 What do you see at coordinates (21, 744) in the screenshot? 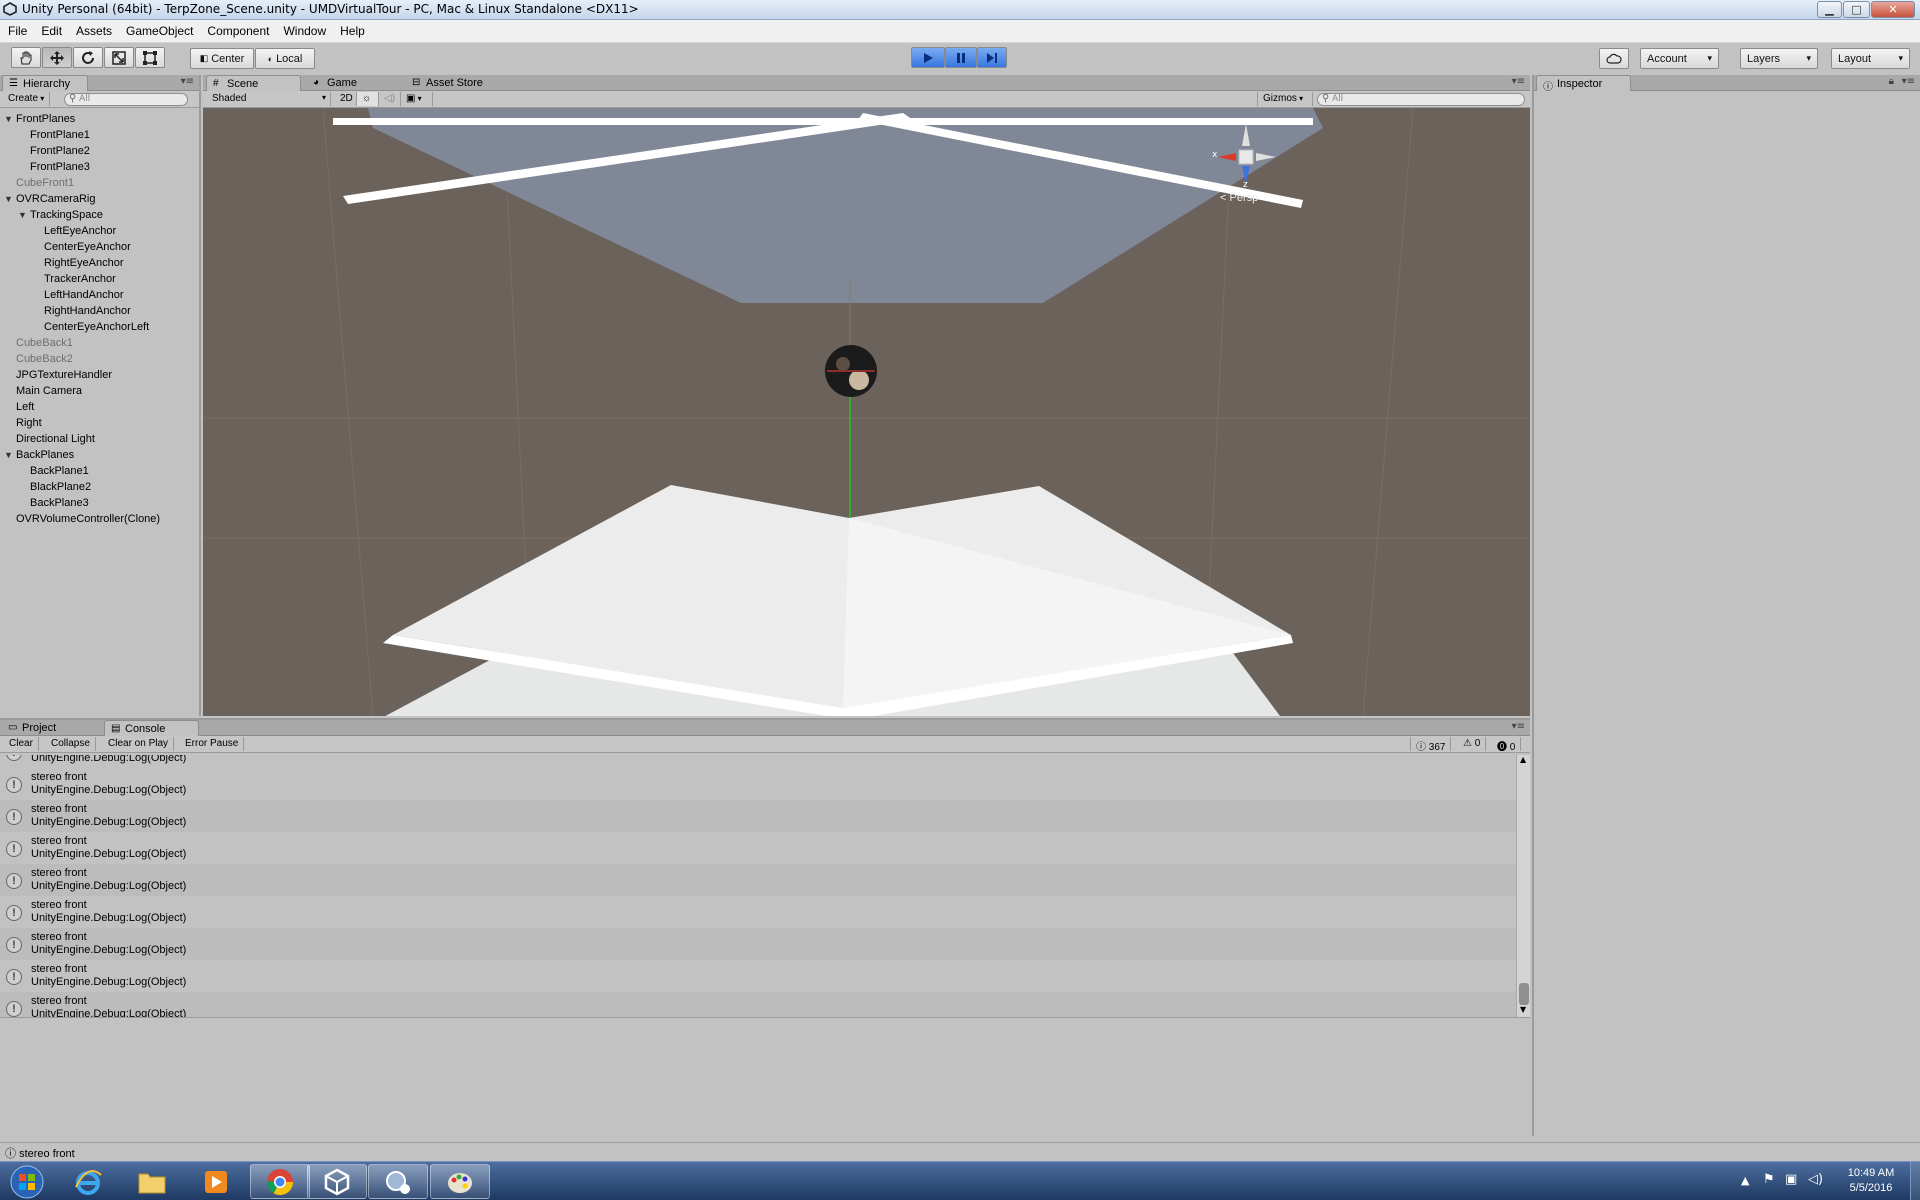
I see `console-clear-button: Clear` at bounding box center [21, 744].